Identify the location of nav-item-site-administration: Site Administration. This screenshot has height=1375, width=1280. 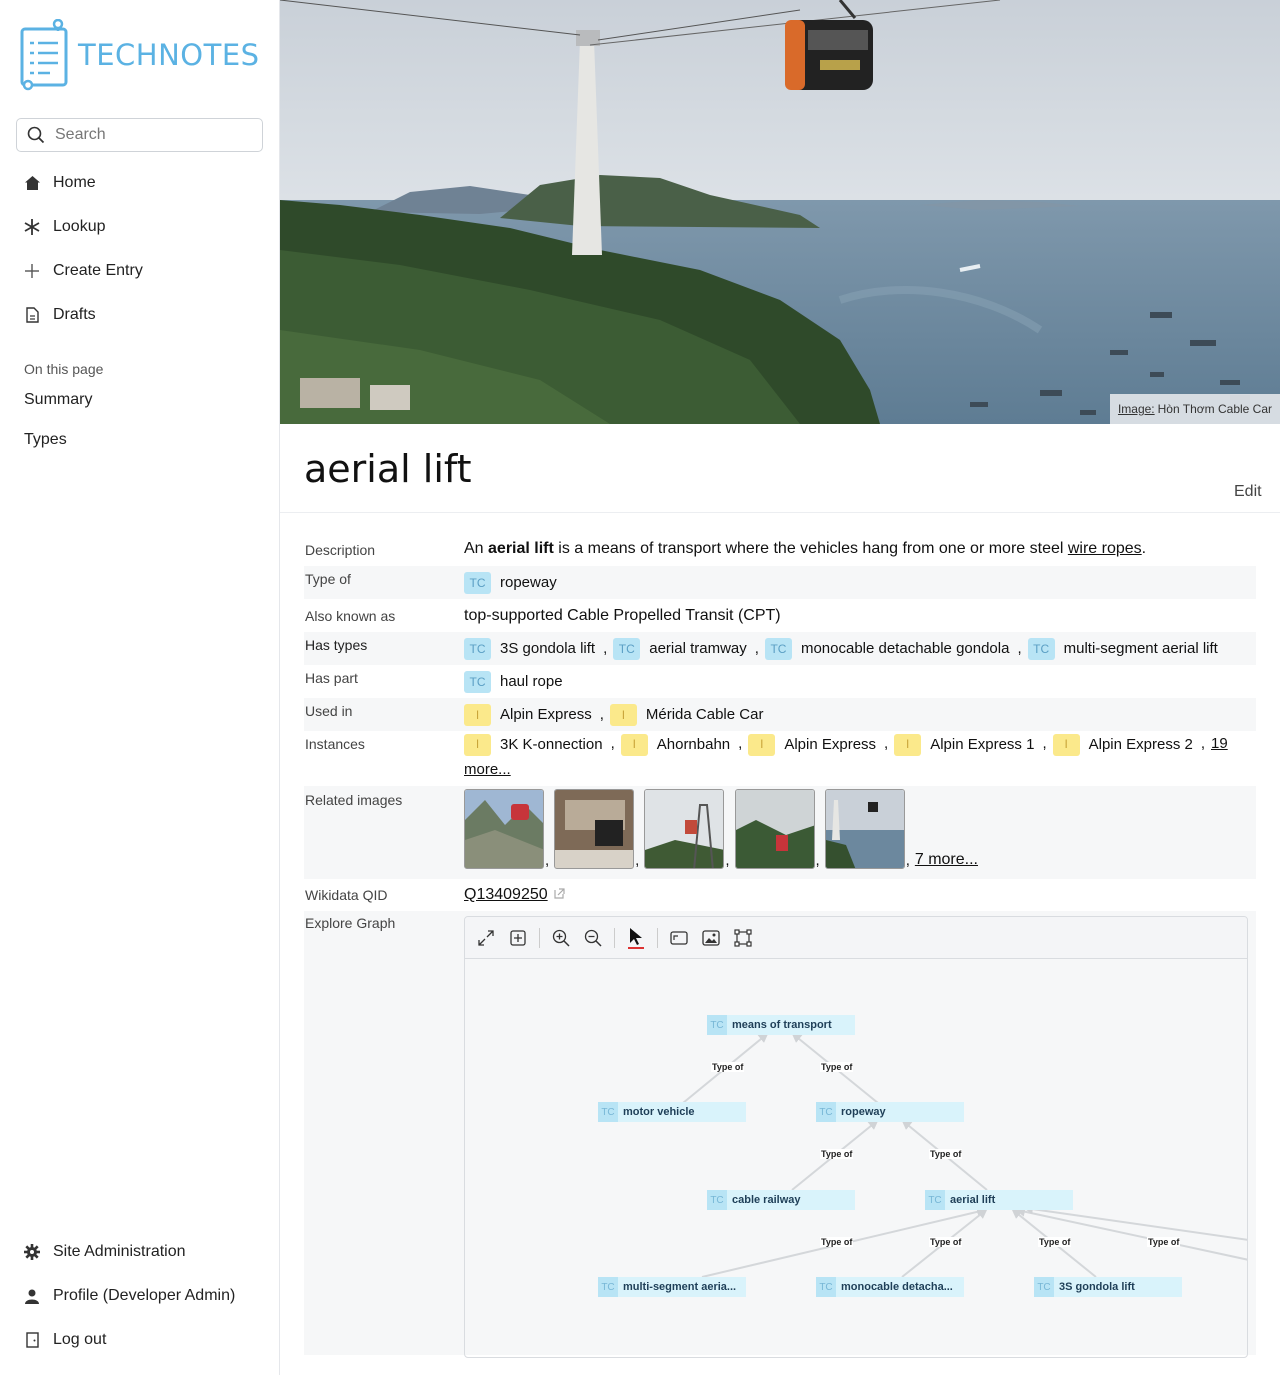
(139, 1252).